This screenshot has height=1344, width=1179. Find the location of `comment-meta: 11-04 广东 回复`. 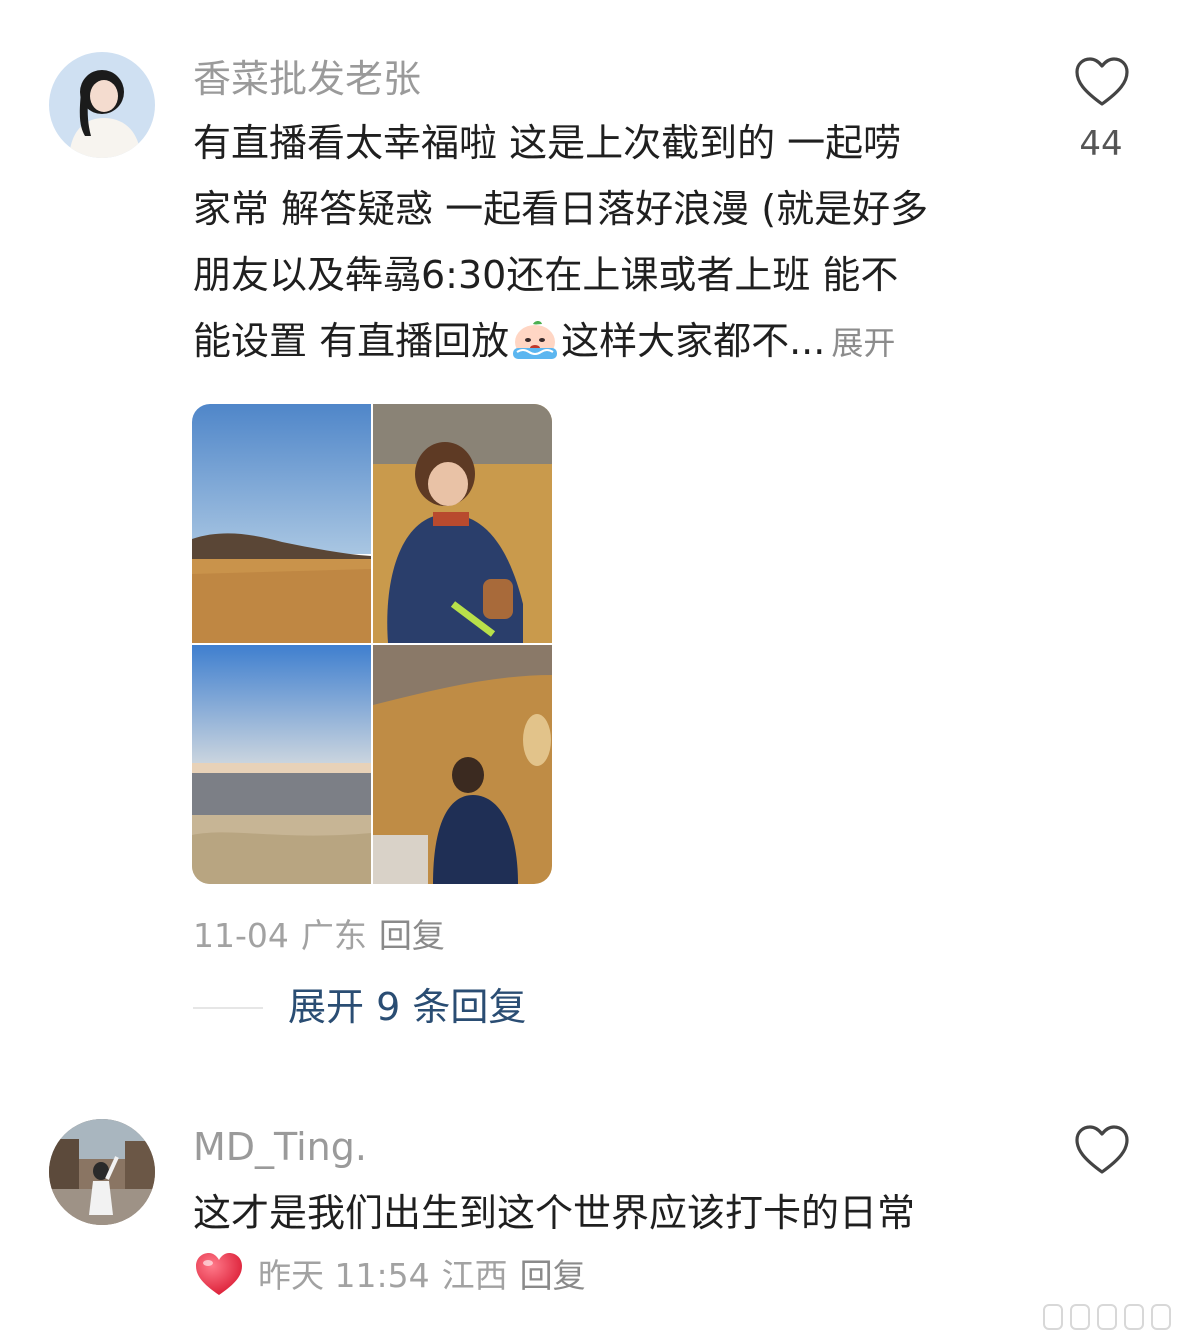

comment-meta: 11-04 广东 回复 is located at coordinates (325, 936).